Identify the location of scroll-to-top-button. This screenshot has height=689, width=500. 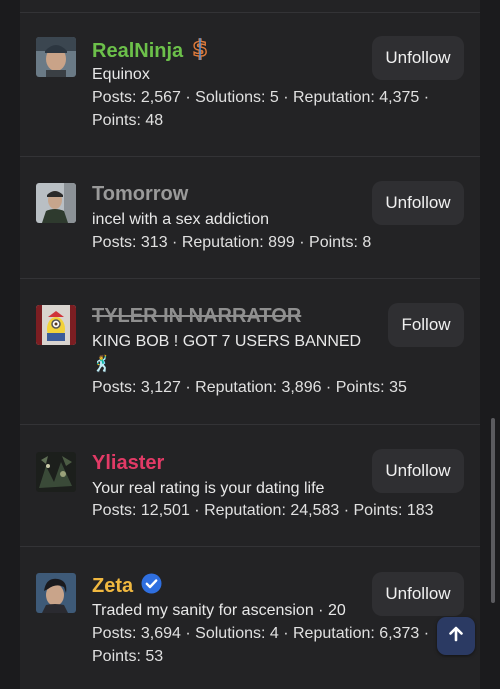
(456, 636).